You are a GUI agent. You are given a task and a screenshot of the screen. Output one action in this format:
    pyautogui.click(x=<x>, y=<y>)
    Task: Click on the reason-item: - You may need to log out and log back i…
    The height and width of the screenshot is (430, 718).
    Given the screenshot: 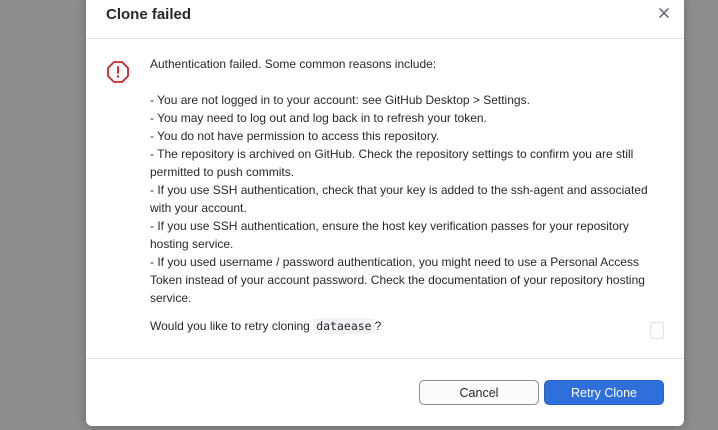 What is the action you would take?
    pyautogui.click(x=318, y=118)
    